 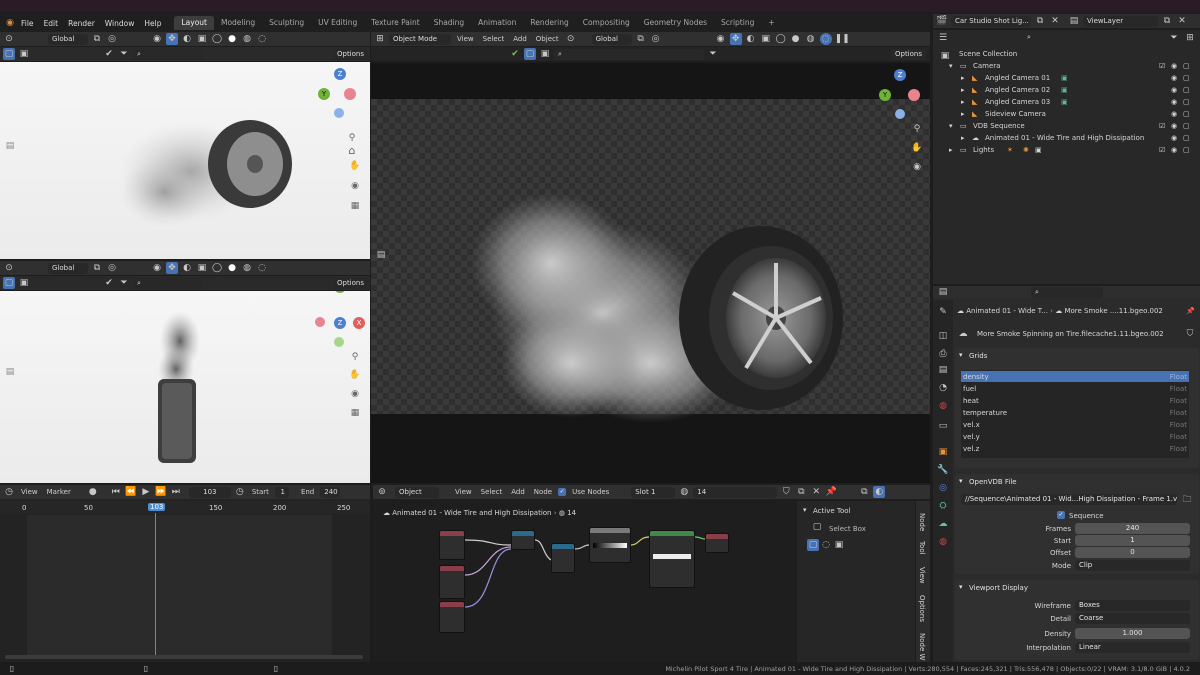 I want to click on object-tab-icon: ▣, so click(x=943, y=452).